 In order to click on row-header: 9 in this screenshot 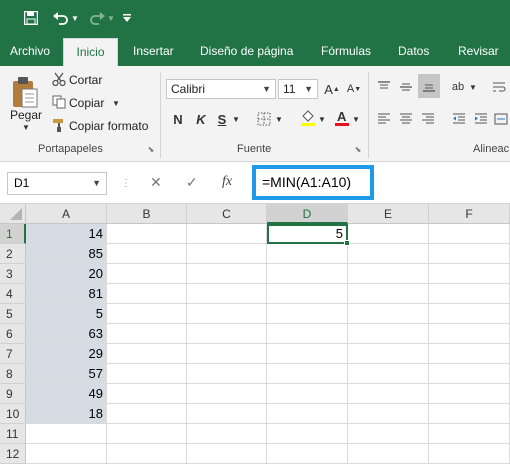, I will do `click(13, 394)`.